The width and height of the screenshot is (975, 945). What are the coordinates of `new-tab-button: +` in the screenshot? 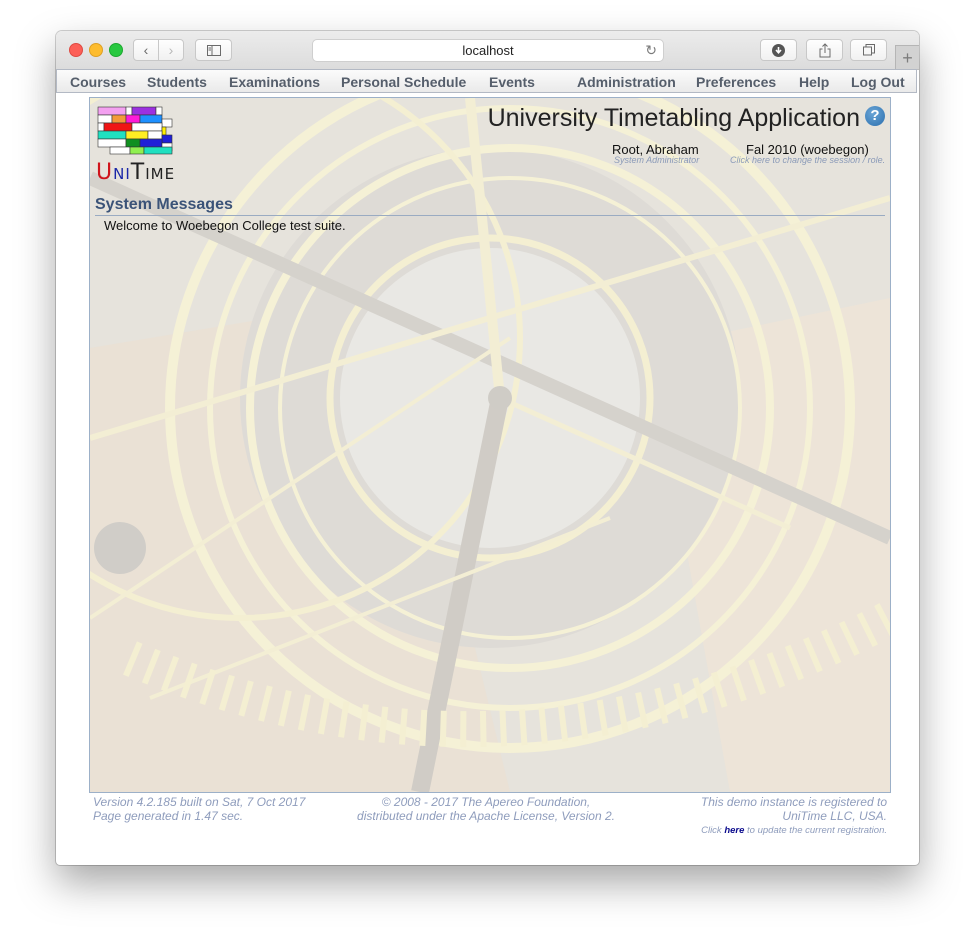 It's located at (907, 57).